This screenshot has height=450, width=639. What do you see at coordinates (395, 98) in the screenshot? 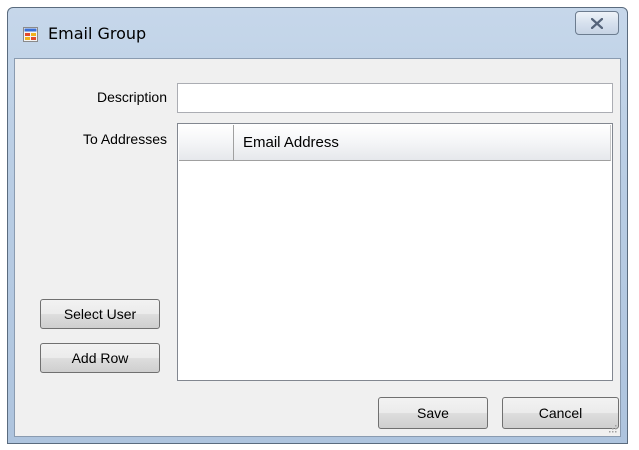
I see `description-input` at bounding box center [395, 98].